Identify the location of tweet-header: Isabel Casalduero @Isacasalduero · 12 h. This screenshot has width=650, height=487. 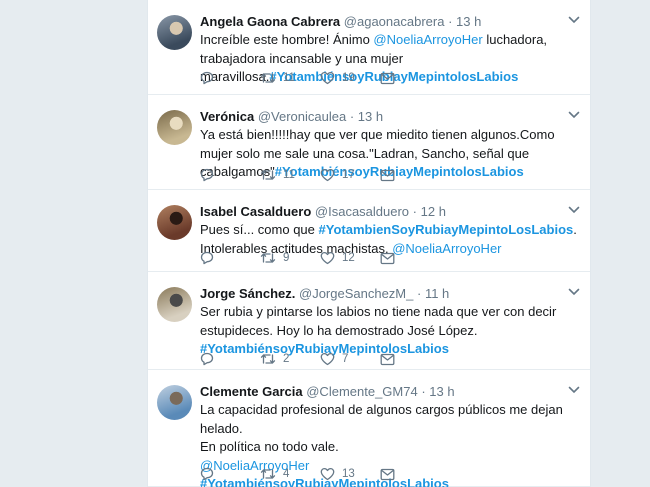
(390, 211).